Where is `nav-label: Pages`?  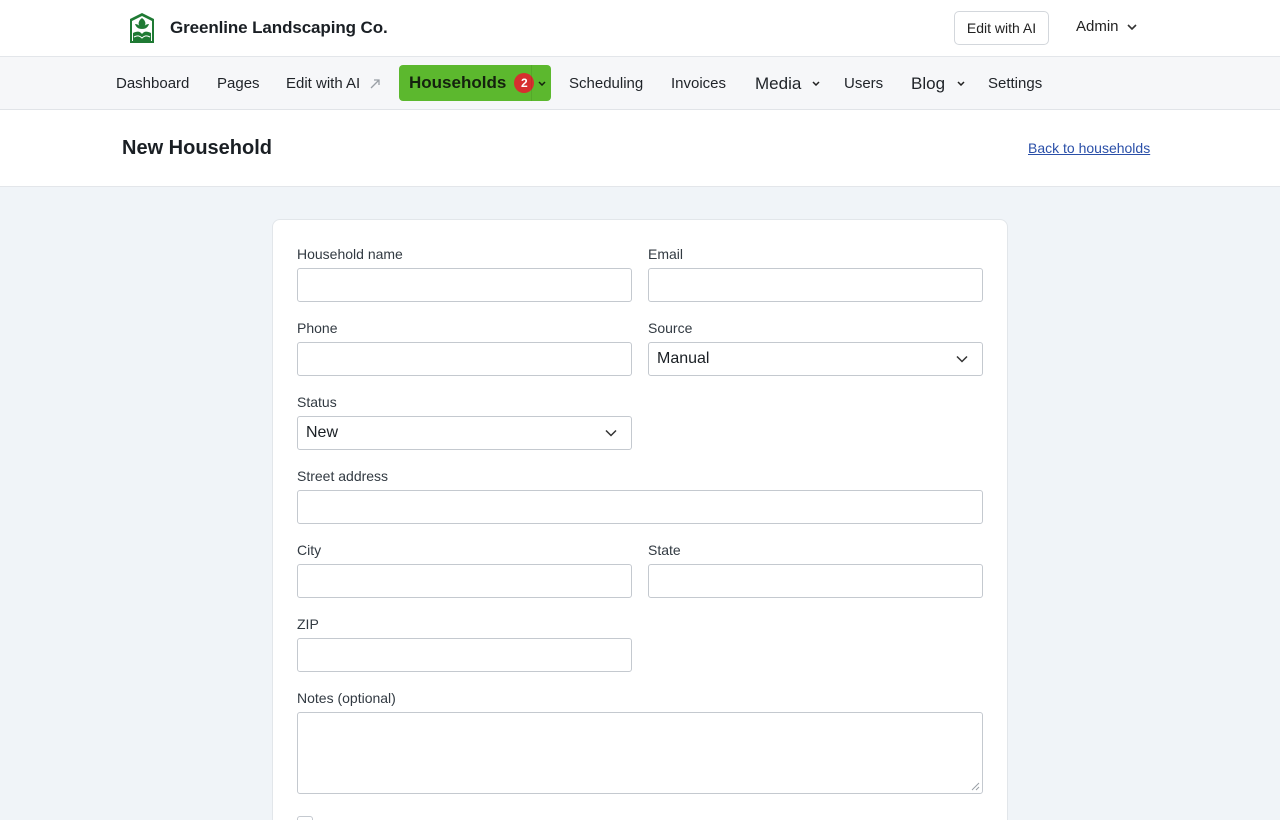 nav-label: Pages is located at coordinates (238, 83).